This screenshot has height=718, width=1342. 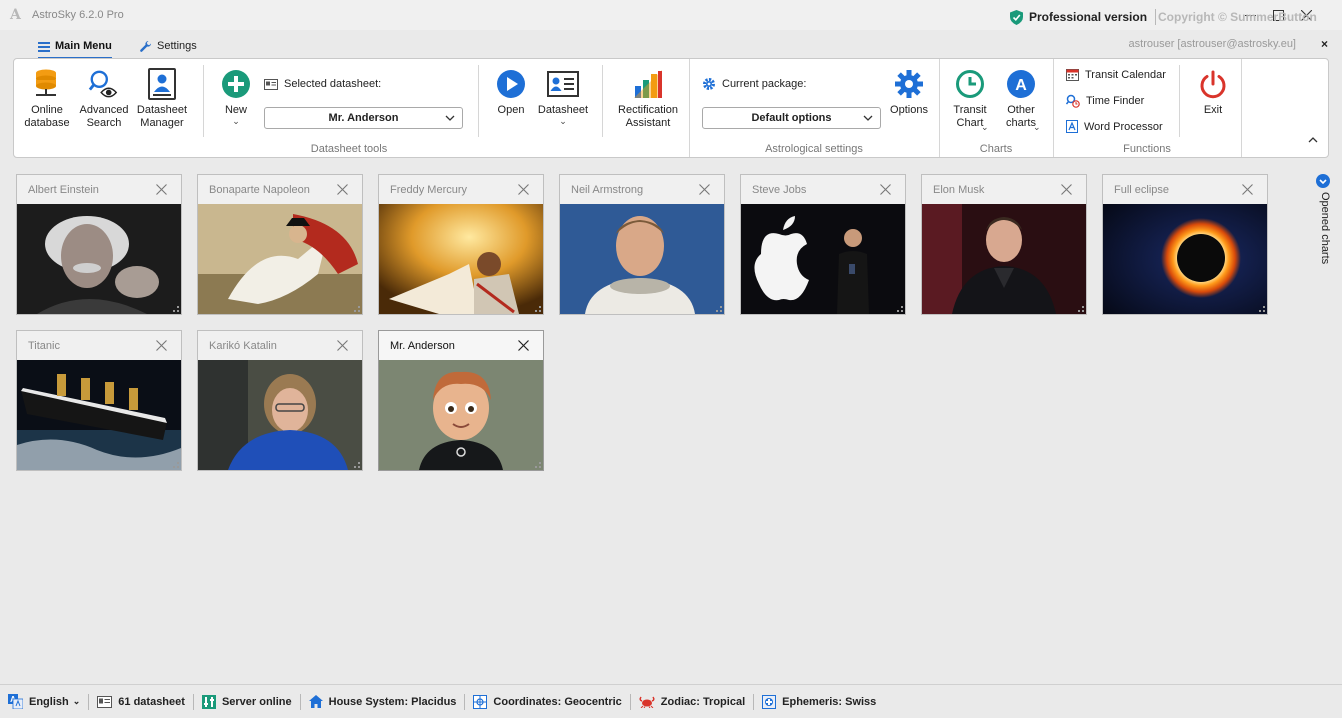 I want to click on group-label-functions: Functions, so click(x=1147, y=149).